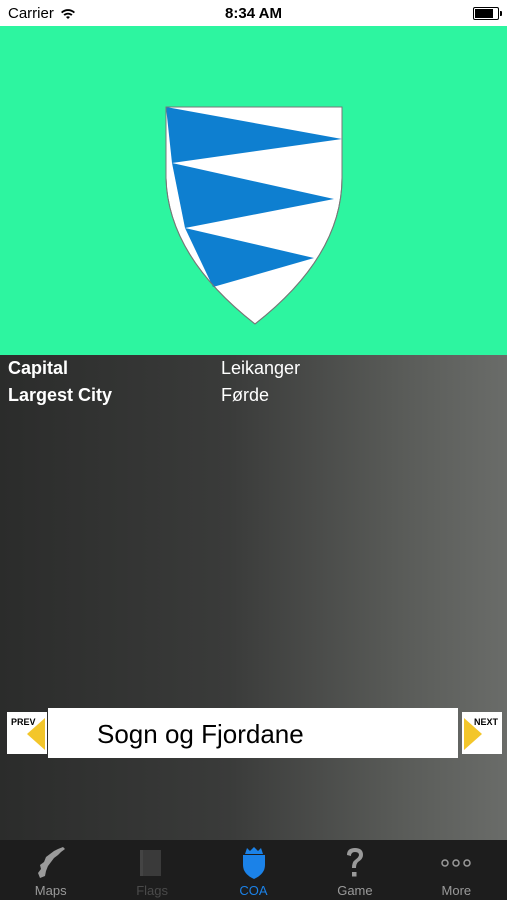 Image resolution: width=507 pixels, height=900 pixels. What do you see at coordinates (473, 734) in the screenshot?
I see `arrow-right-icon` at bounding box center [473, 734].